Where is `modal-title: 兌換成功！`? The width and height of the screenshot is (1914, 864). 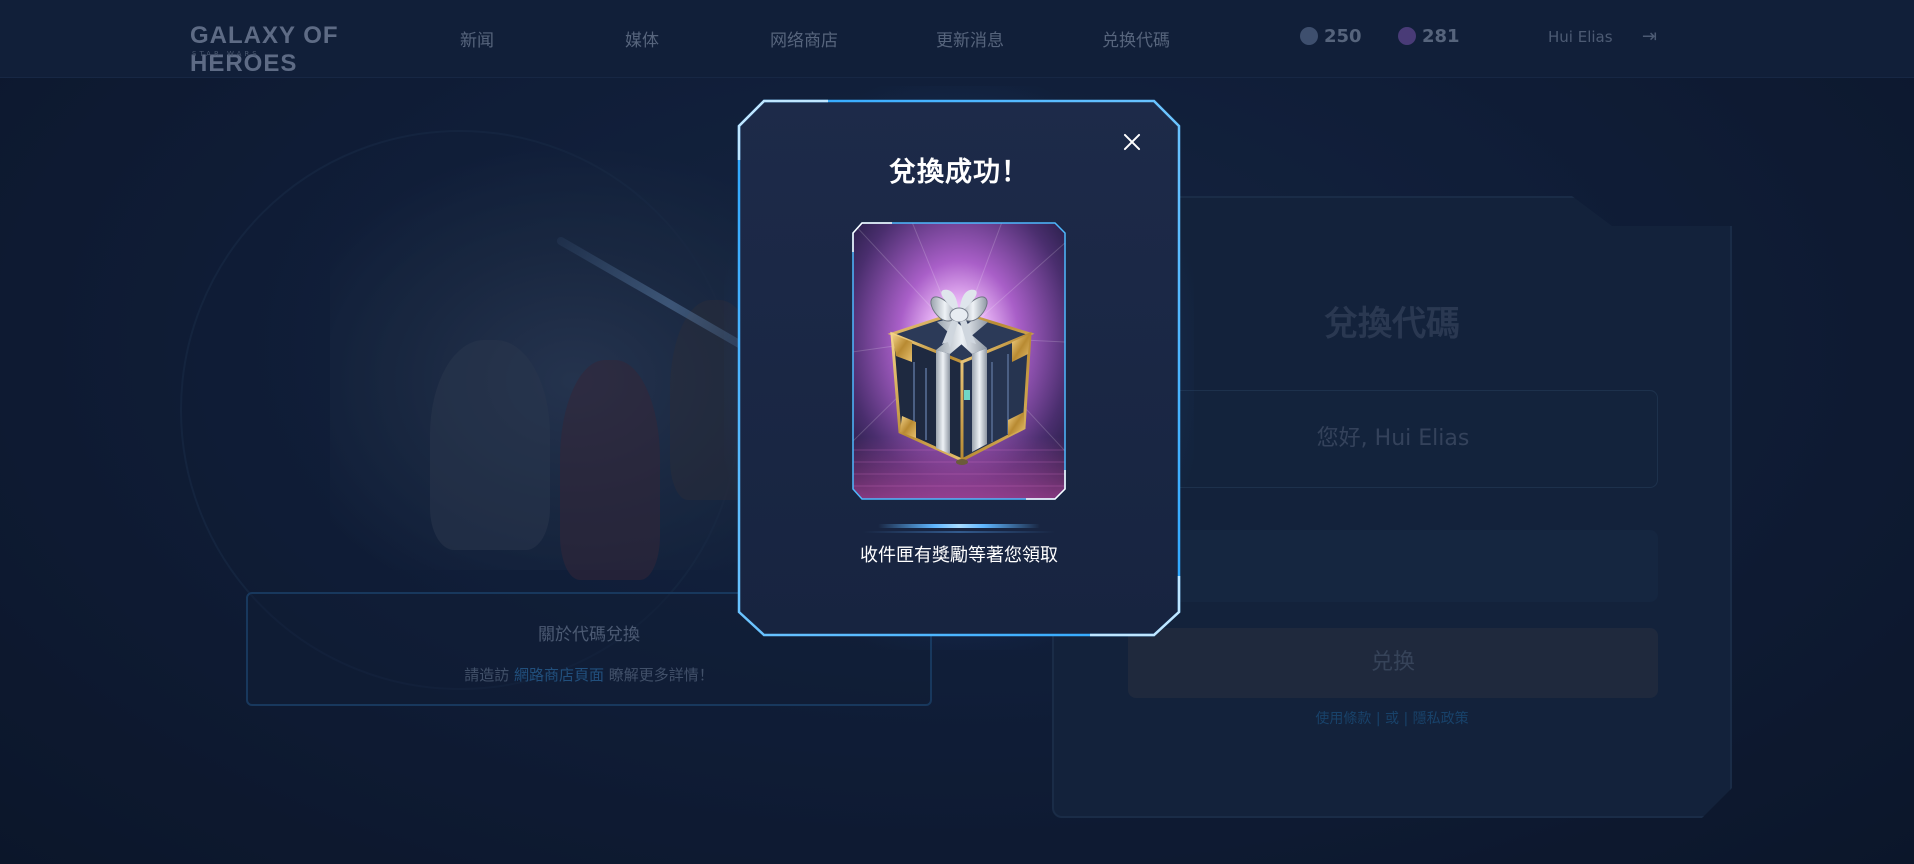
modal-title: 兌換成功！ is located at coordinates (959, 172).